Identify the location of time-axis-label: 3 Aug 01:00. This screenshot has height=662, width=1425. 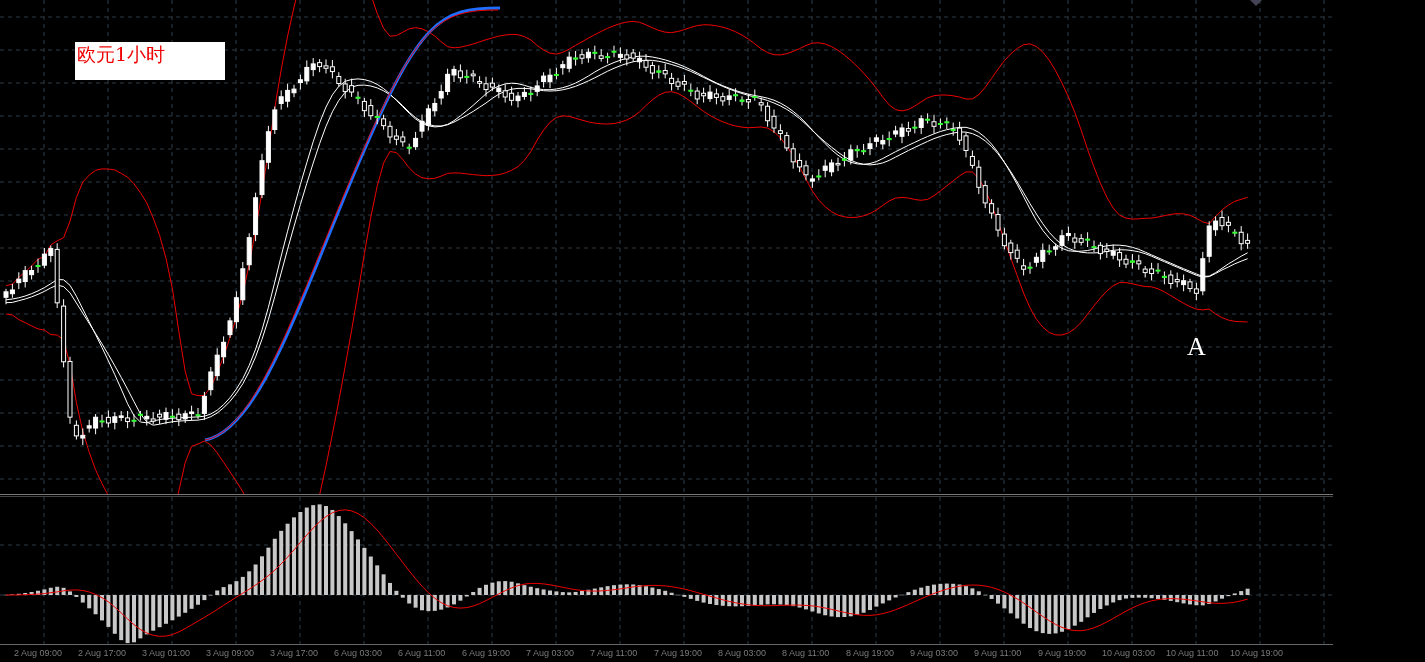
(167, 653).